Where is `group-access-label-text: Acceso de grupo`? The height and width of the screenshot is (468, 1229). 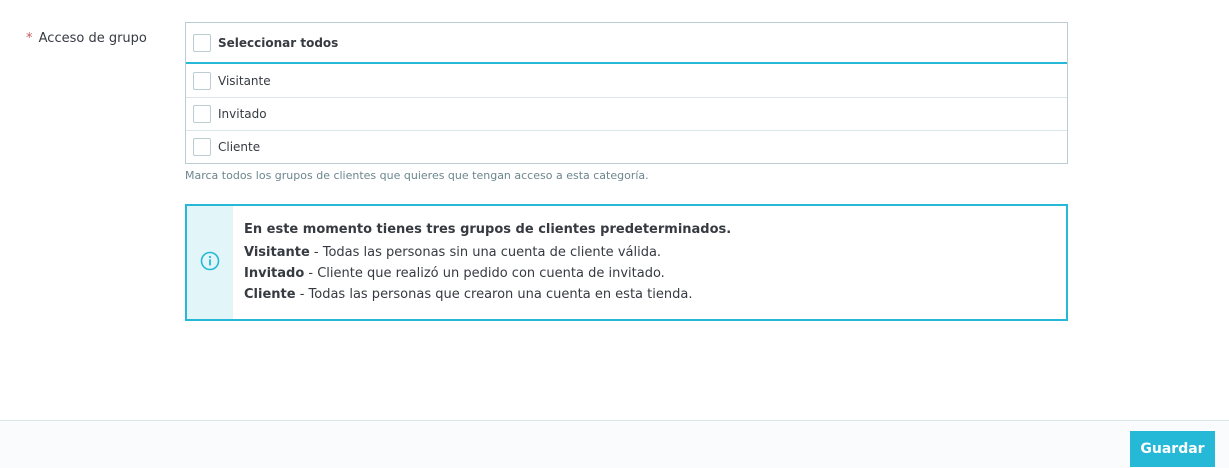 group-access-label-text: Acceso de grupo is located at coordinates (92, 38).